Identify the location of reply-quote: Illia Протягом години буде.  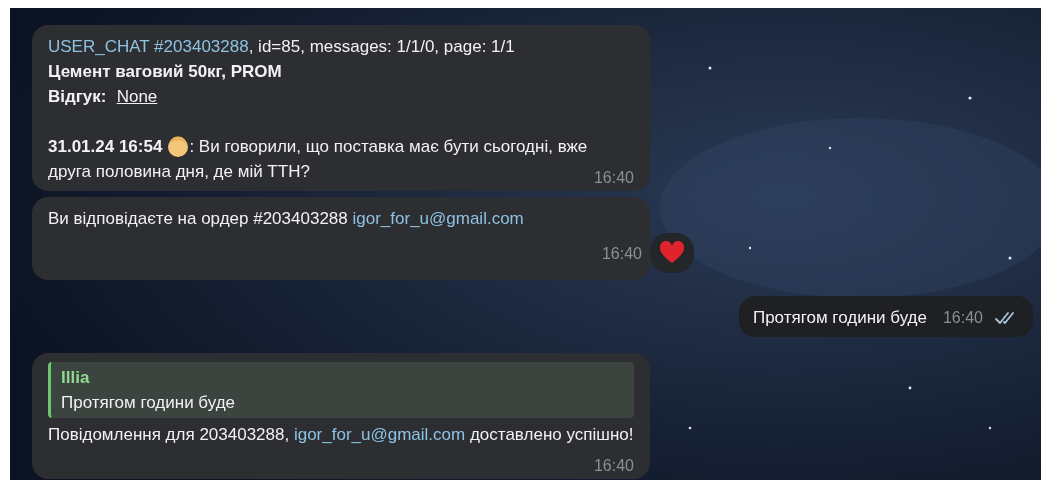
(341, 390).